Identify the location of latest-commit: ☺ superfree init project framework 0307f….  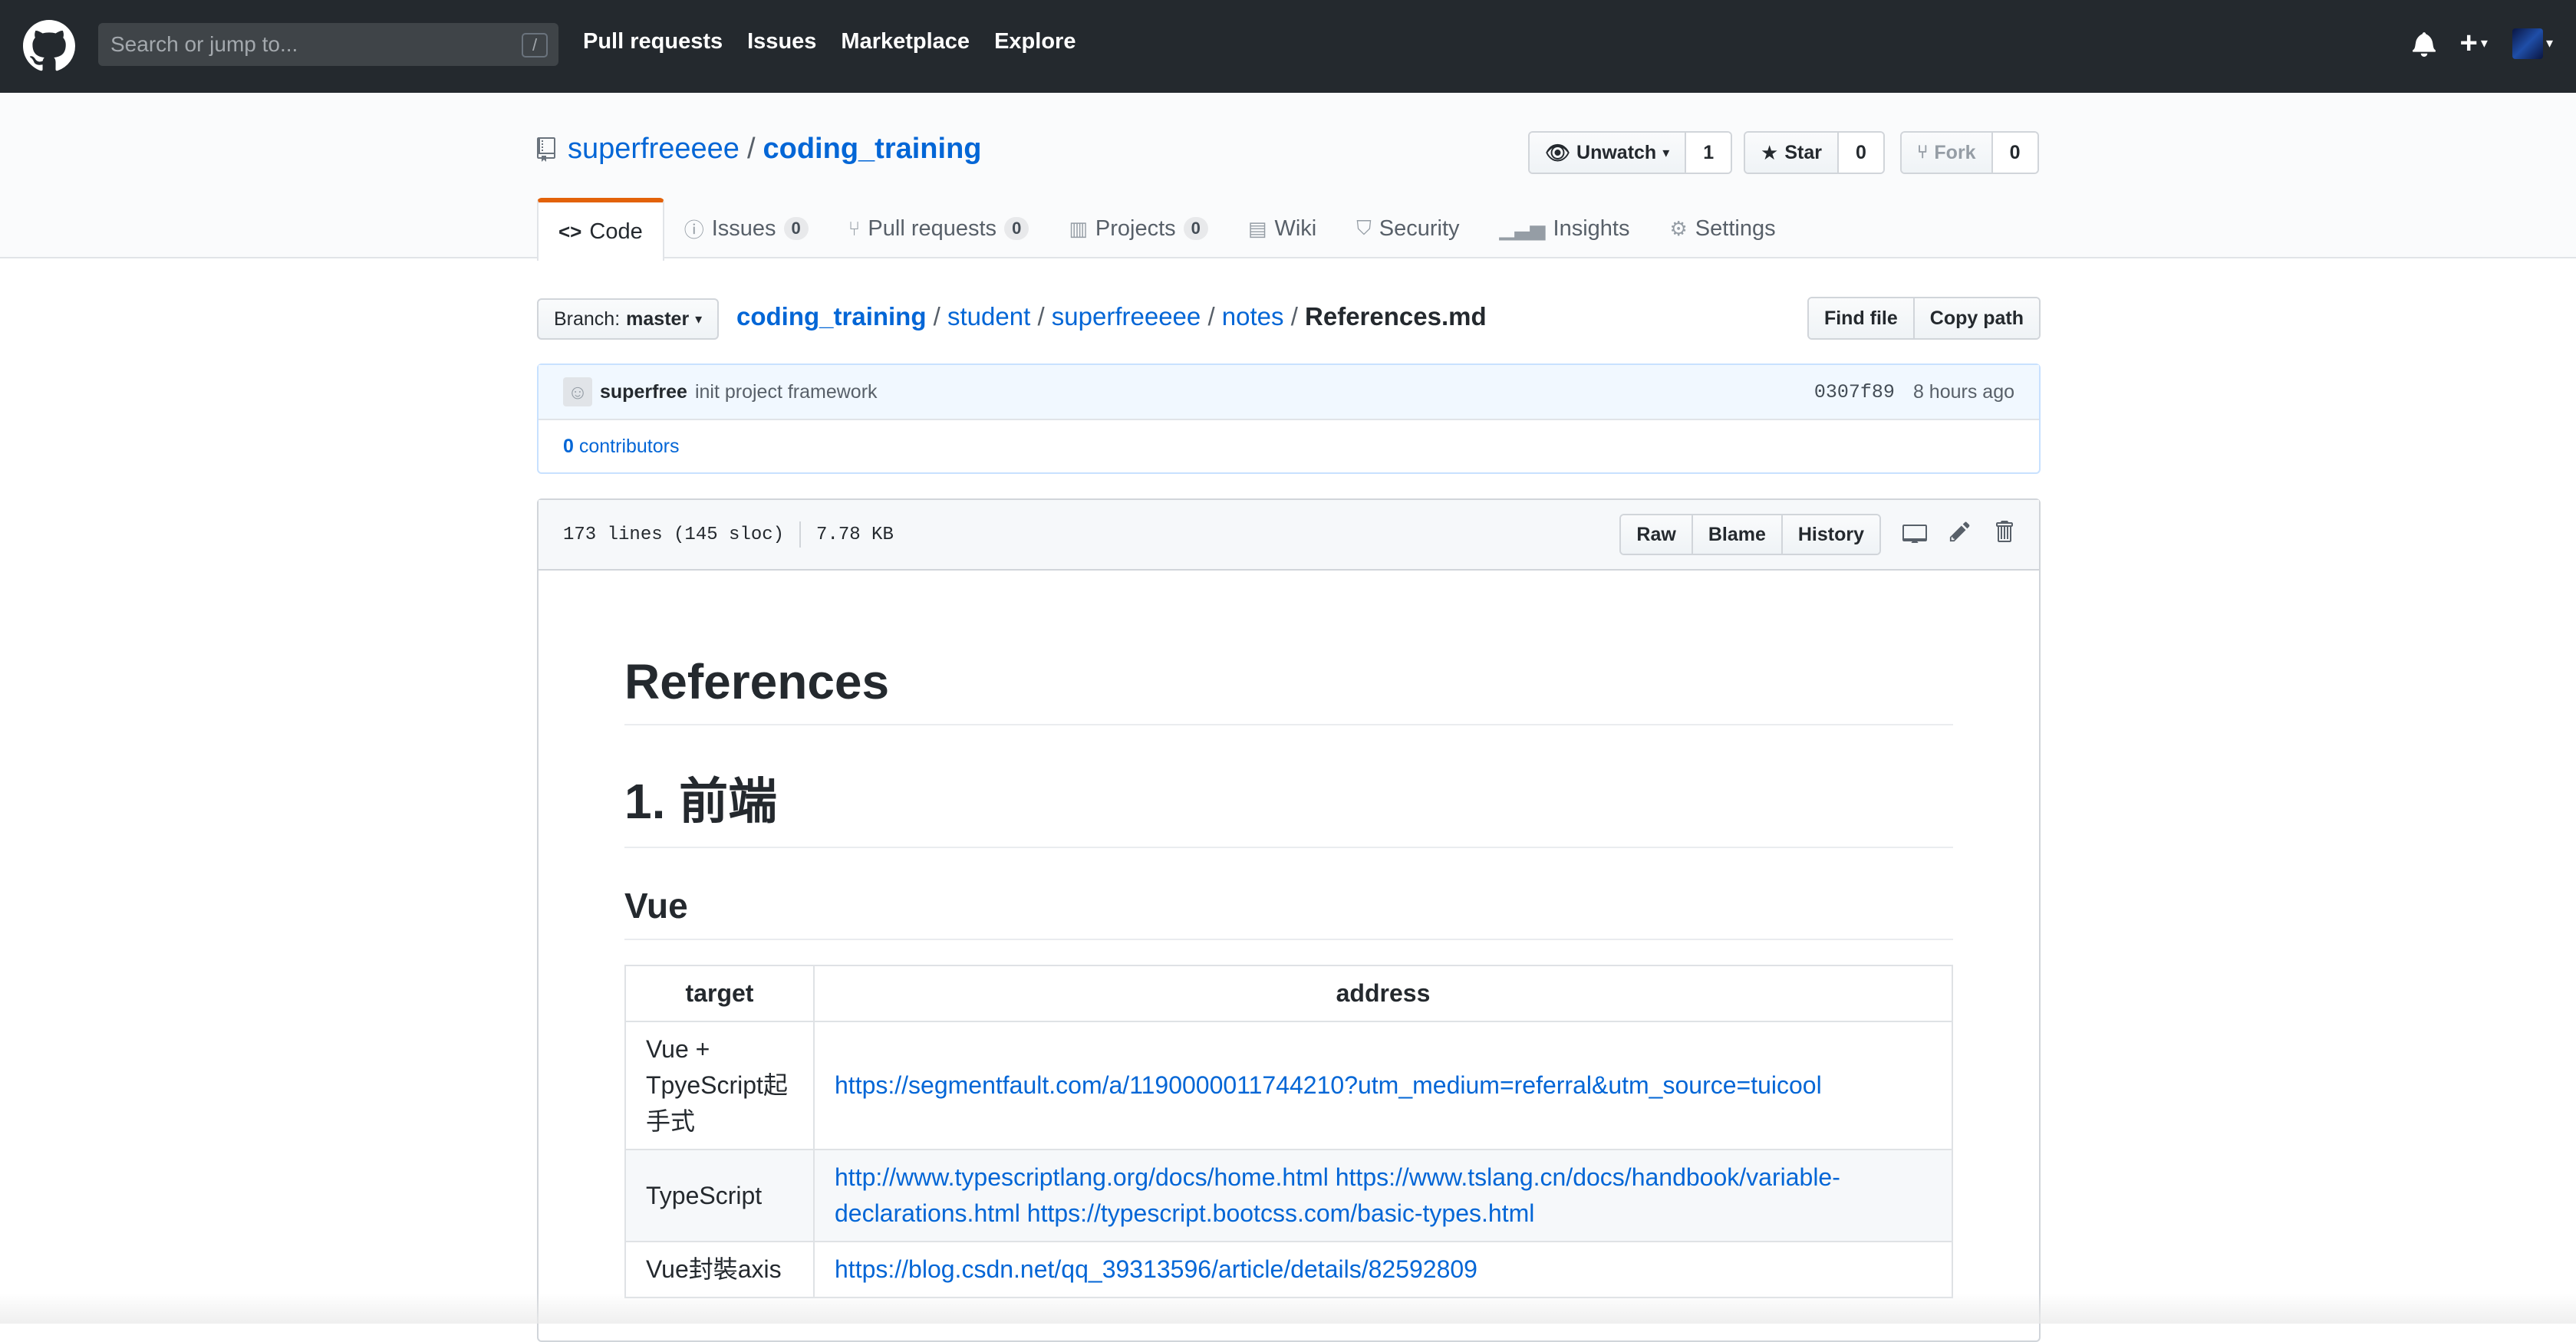
(1289, 392).